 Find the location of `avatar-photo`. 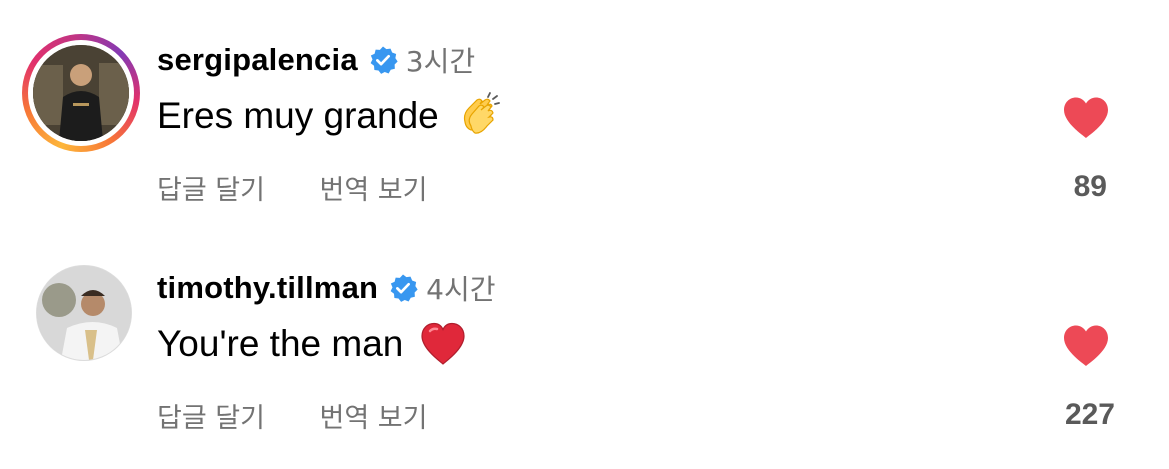

avatar-photo is located at coordinates (81, 93).